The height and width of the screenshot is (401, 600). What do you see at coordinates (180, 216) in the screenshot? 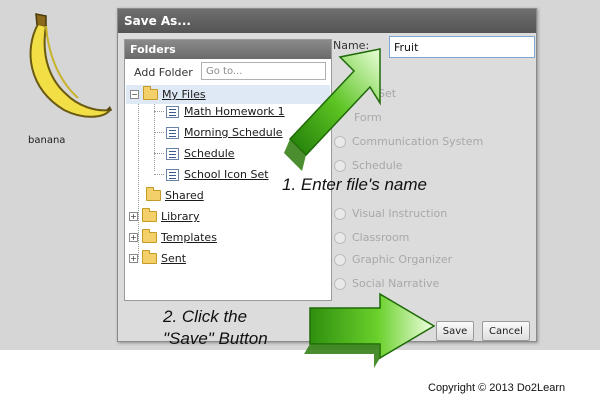
I see `tree-item-label: Library` at bounding box center [180, 216].